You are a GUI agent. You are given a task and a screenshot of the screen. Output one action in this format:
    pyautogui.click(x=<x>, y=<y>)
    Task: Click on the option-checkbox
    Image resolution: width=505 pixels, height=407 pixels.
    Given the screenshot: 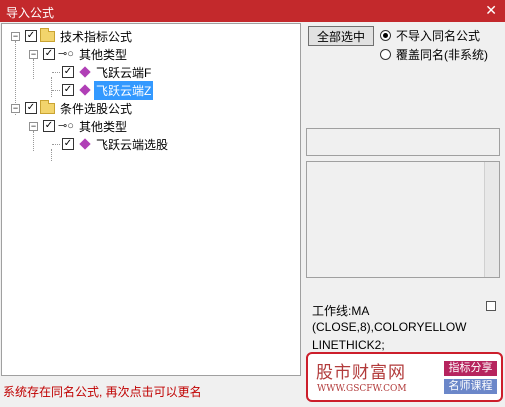 What is the action you would take?
    pyautogui.click(x=491, y=306)
    